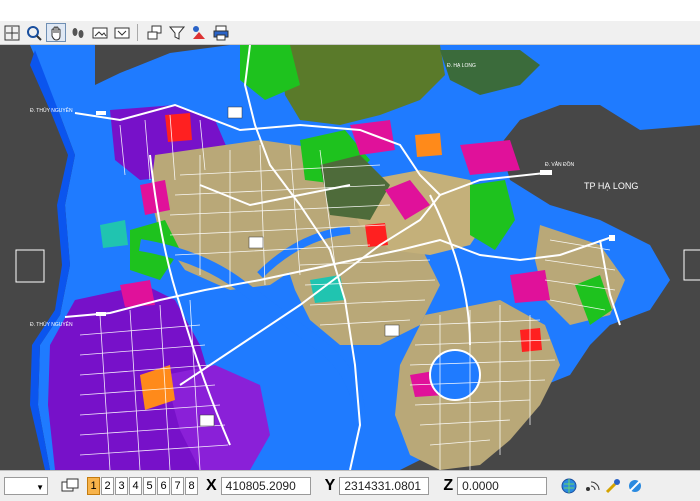 This screenshot has width=700, height=501. Describe the element at coordinates (51, 324) in the screenshot. I see `label-d-thuy-nguyen-left: Đ. THỦY NGUYÊN` at that location.